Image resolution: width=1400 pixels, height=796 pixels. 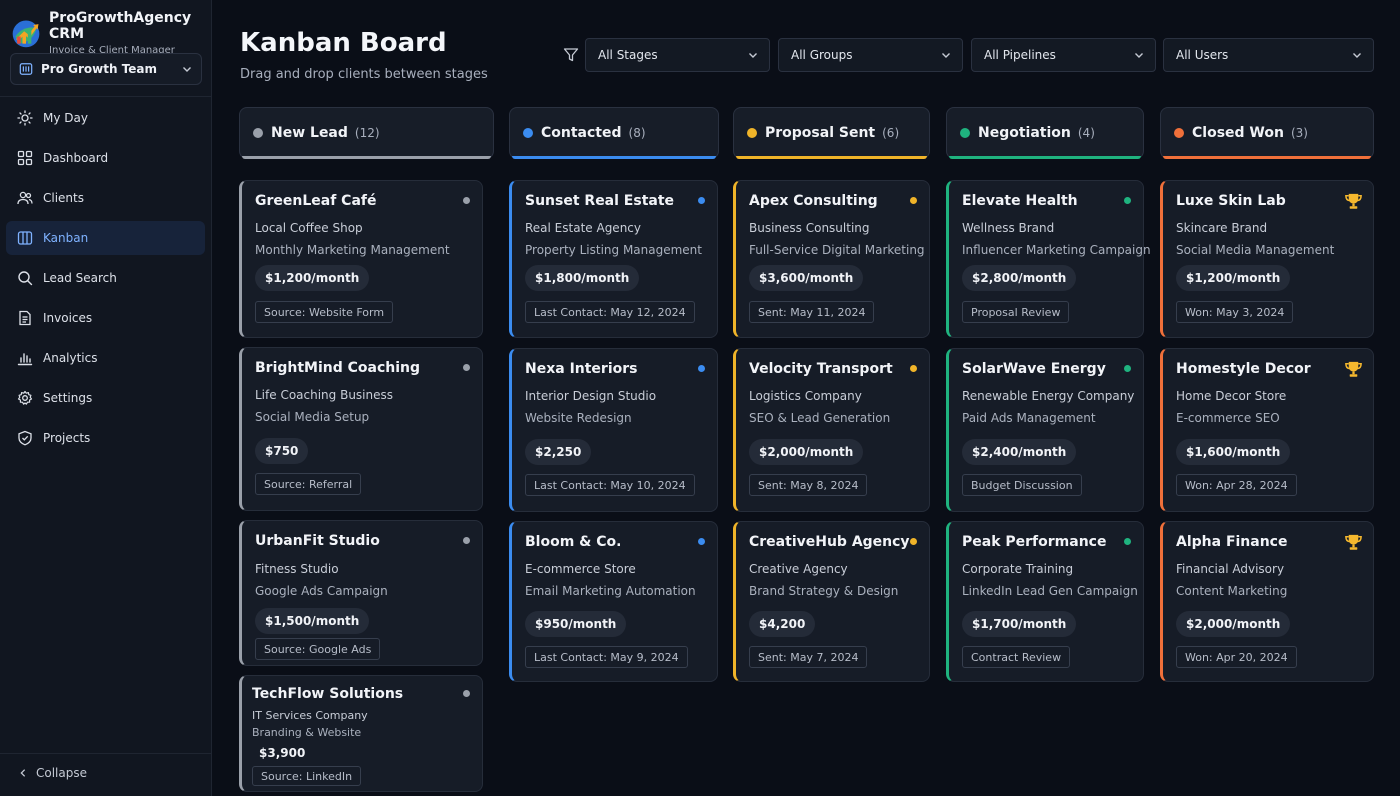 What do you see at coordinates (343, 43) in the screenshot?
I see `page-title: Kanban Board` at bounding box center [343, 43].